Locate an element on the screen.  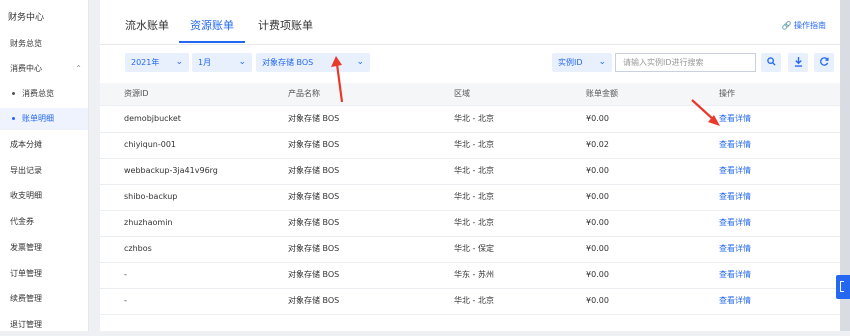
search-type-value: 实例ID is located at coordinates (570, 62).